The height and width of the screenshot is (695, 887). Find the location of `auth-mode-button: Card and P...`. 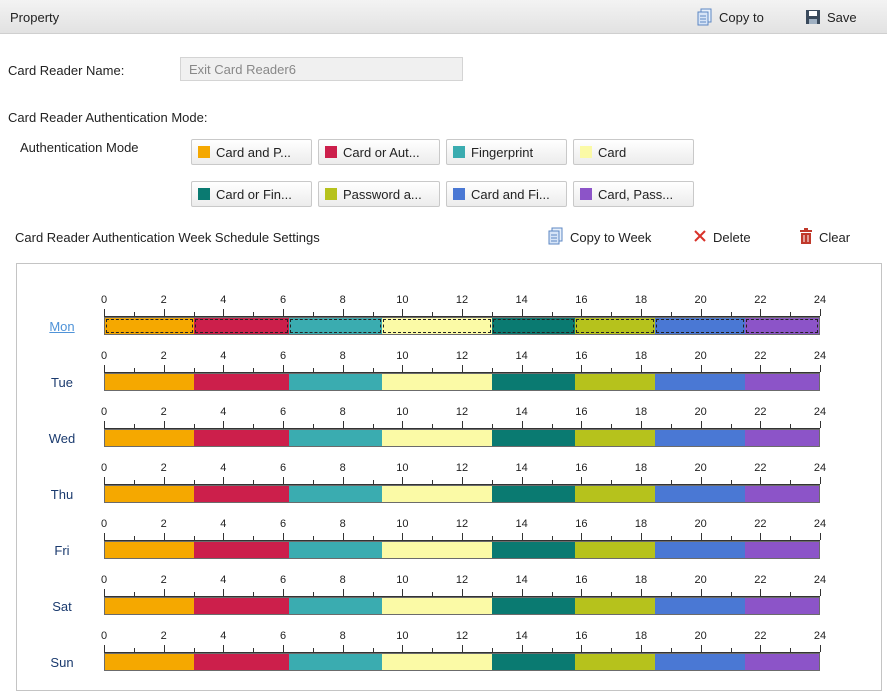

auth-mode-button: Card and P... is located at coordinates (251, 152).